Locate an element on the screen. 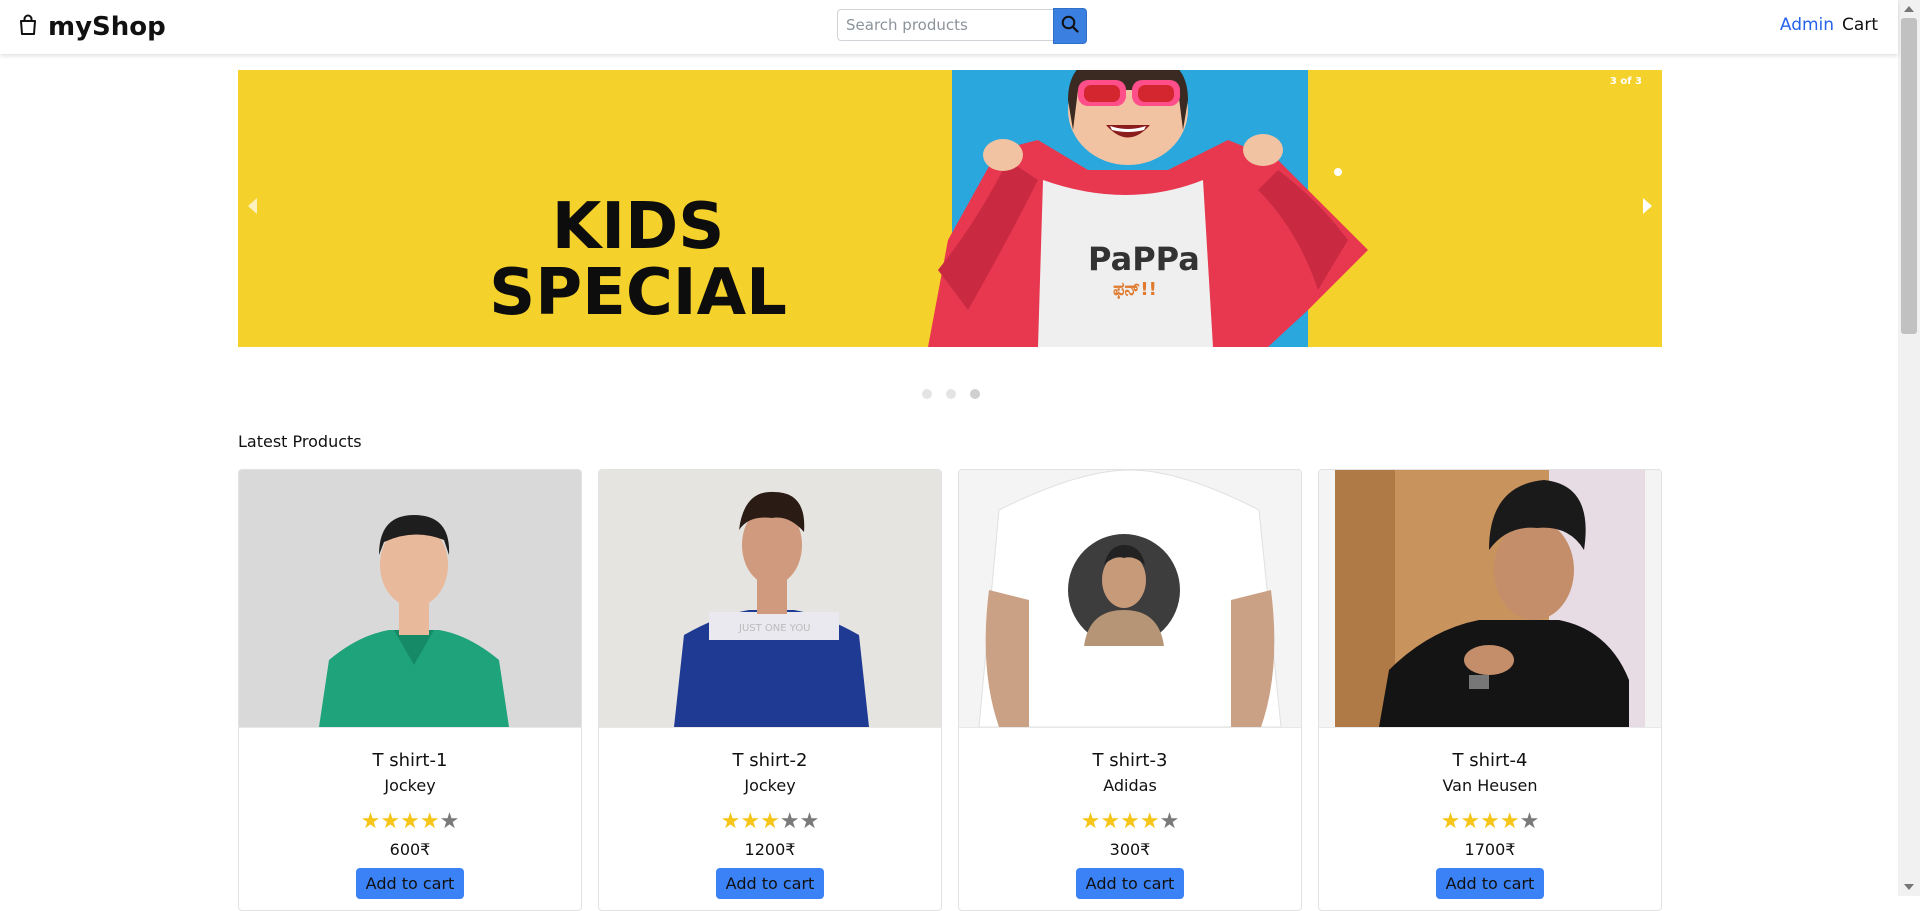 This screenshot has height=911, width=1920. shopping-bag-icon is located at coordinates (28, 27).